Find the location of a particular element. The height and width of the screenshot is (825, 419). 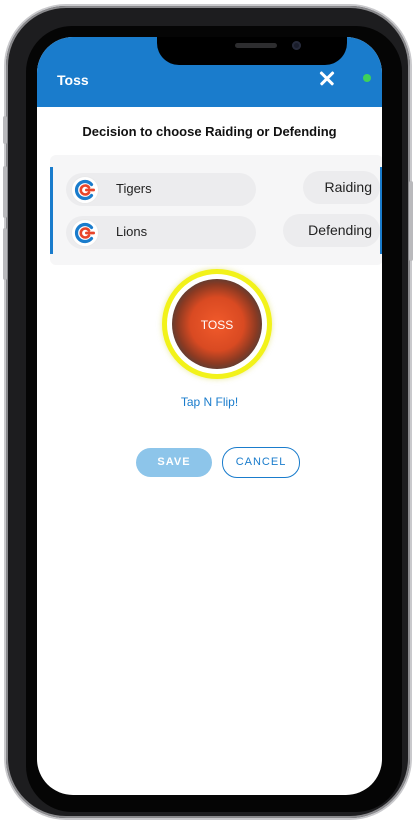

toss-coin: TOSS is located at coordinates (217, 324).